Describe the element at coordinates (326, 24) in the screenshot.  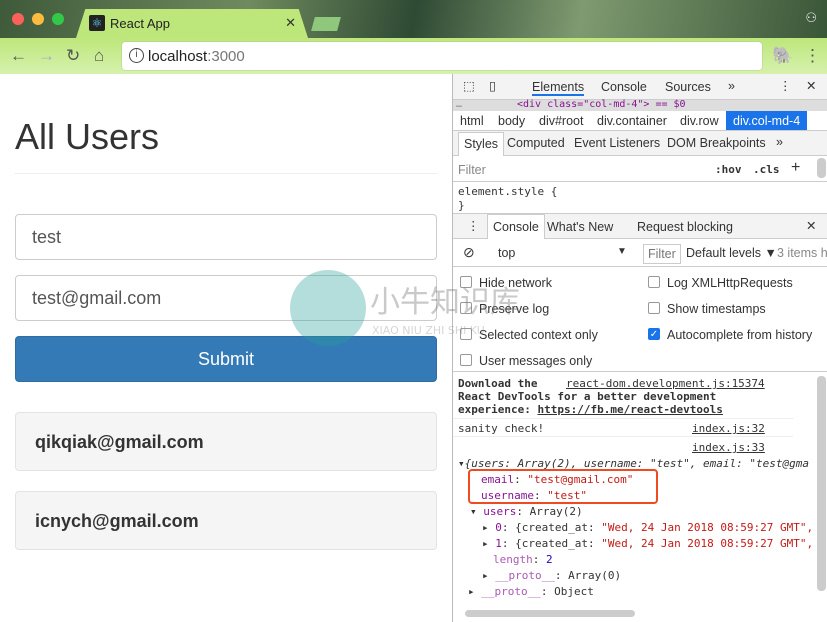
I see `new-tab-button` at that location.